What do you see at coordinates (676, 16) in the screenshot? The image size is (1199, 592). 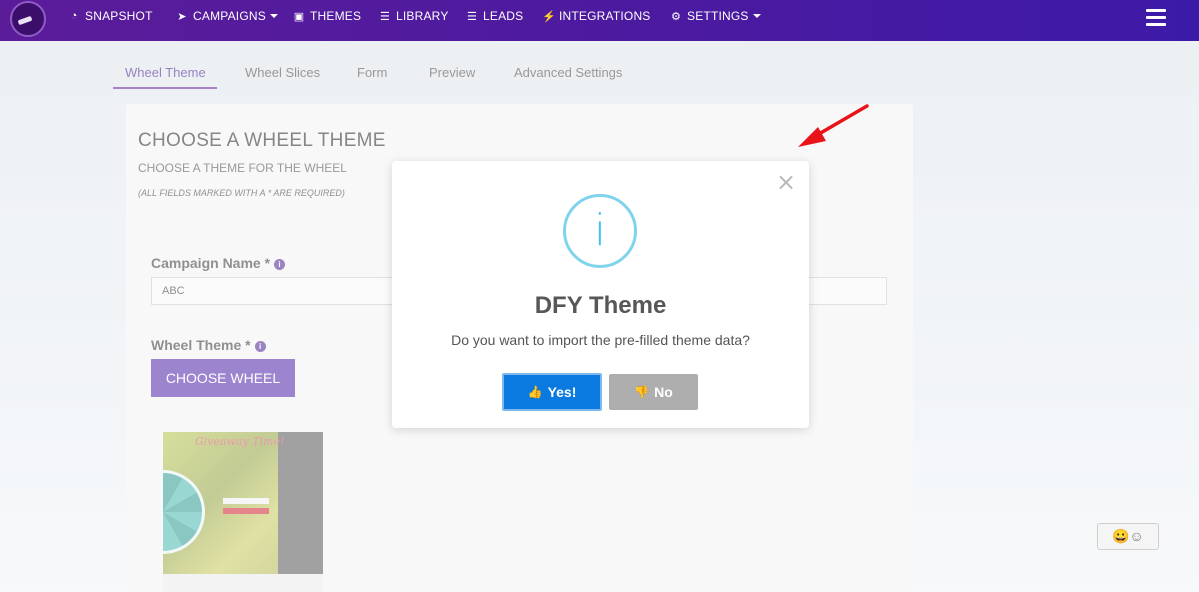 I see `gears-icon: ⚙` at bounding box center [676, 16].